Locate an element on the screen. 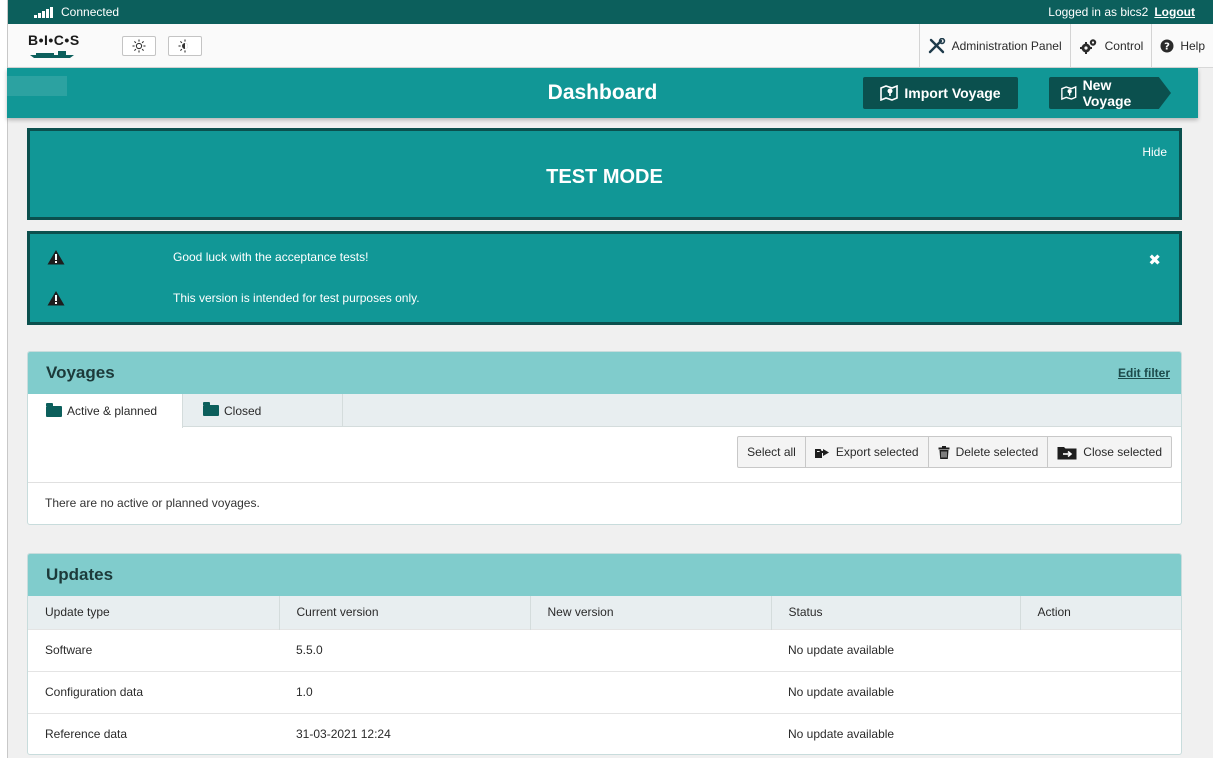 This screenshot has width=1213, height=758. test-mode-banner: TEST MODE Hide is located at coordinates (604, 174).